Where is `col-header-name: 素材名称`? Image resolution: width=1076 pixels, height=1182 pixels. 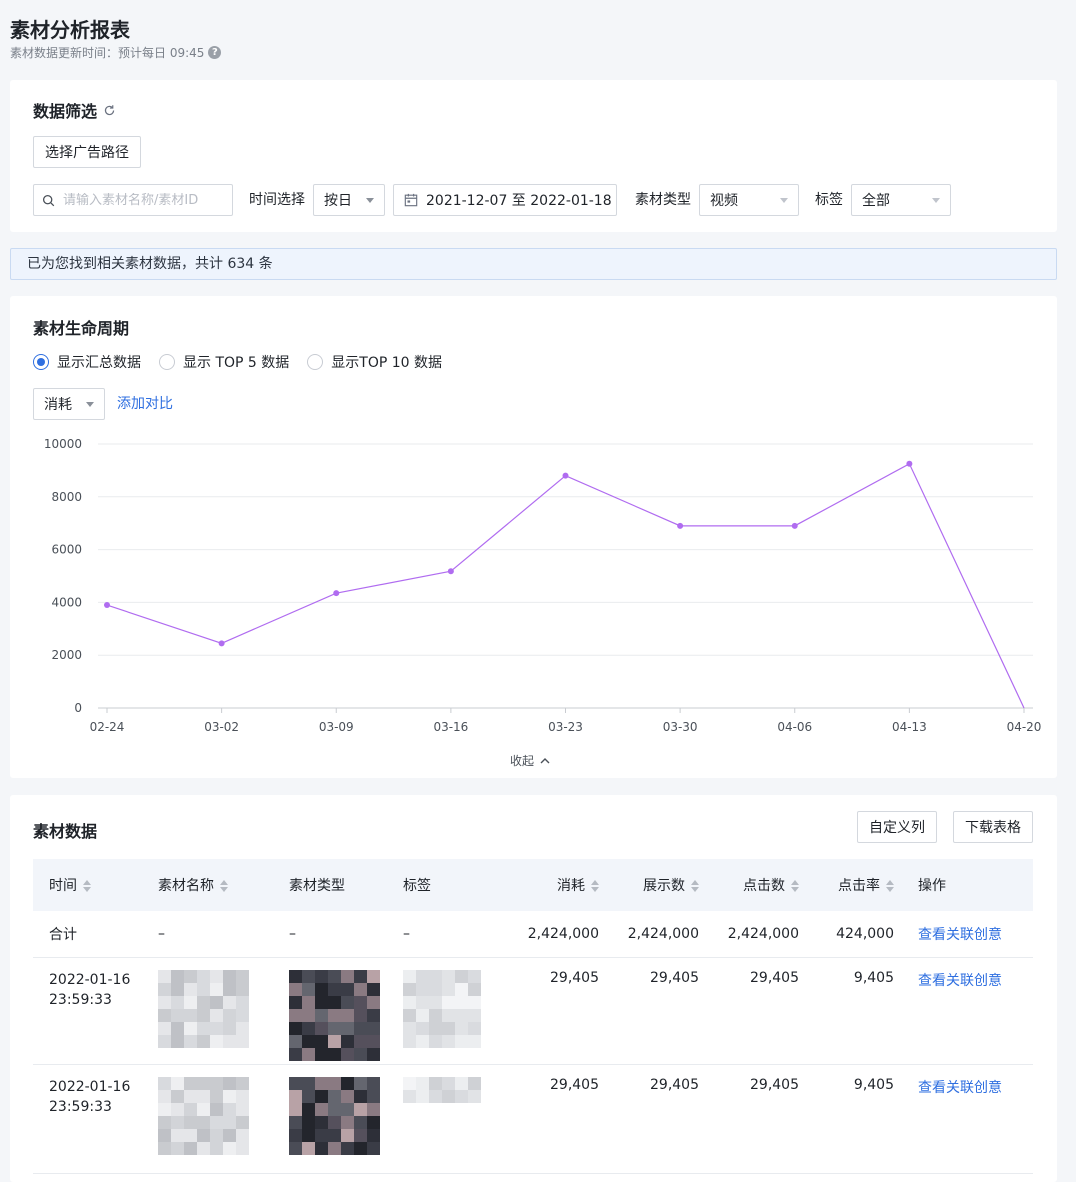 col-header-name: 素材名称 is located at coordinates (215, 885).